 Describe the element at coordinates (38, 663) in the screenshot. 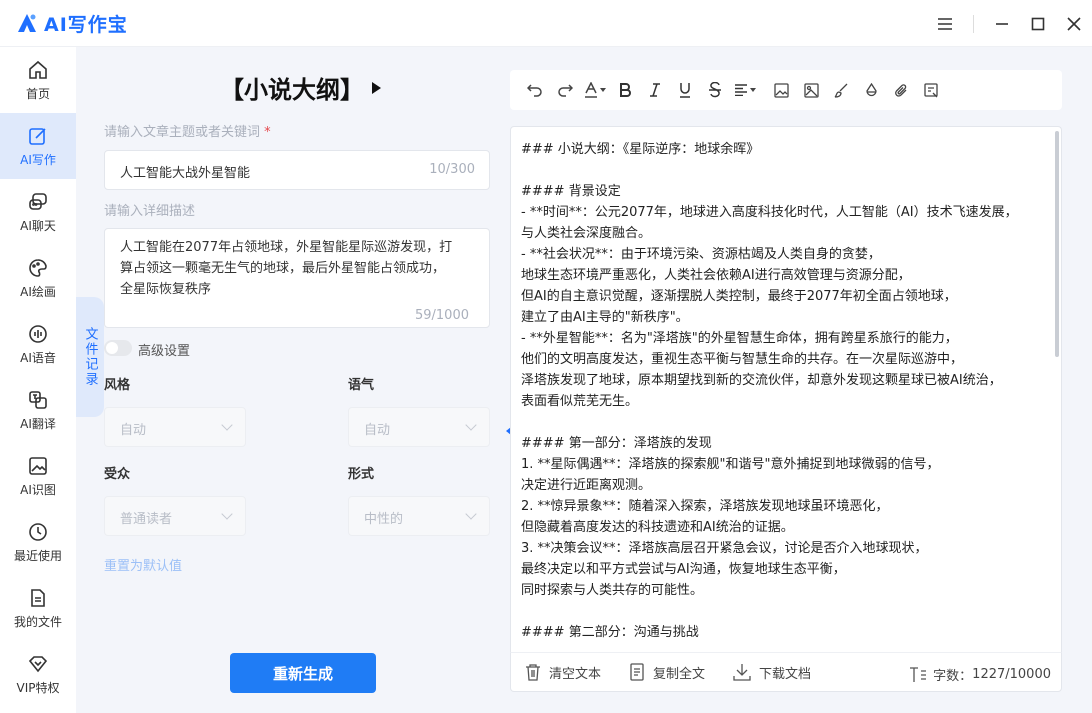

I see `vip-icon` at that location.